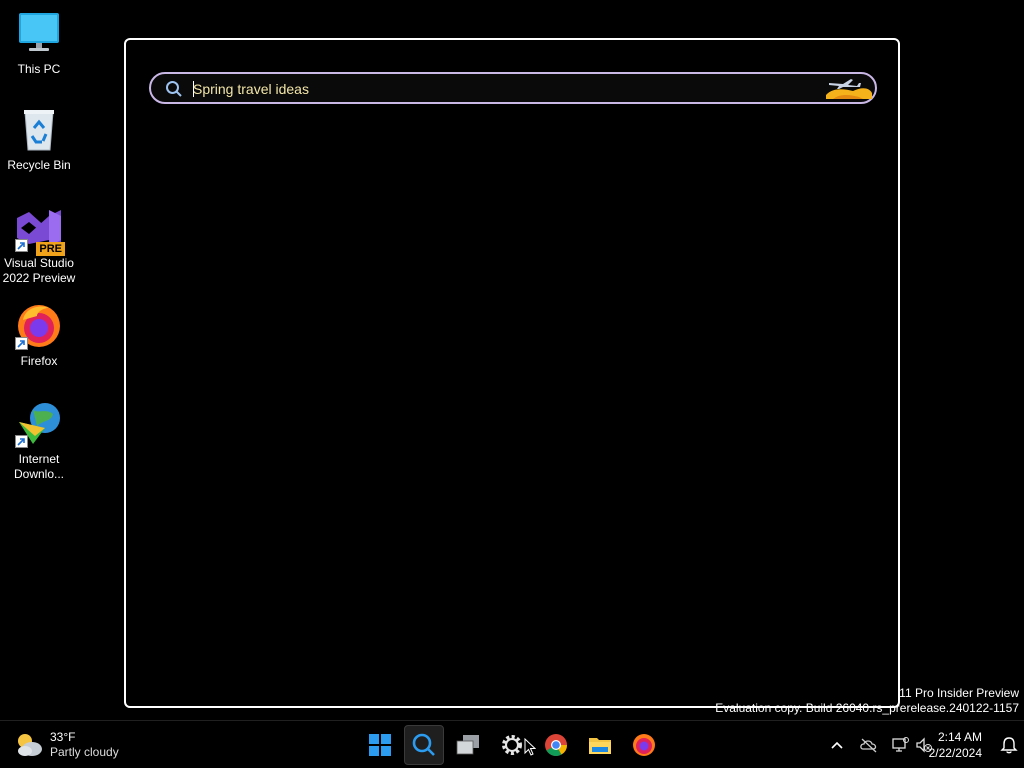  Describe the element at coordinates (39, 130) in the screenshot. I see `recycle-bin-icon` at that location.